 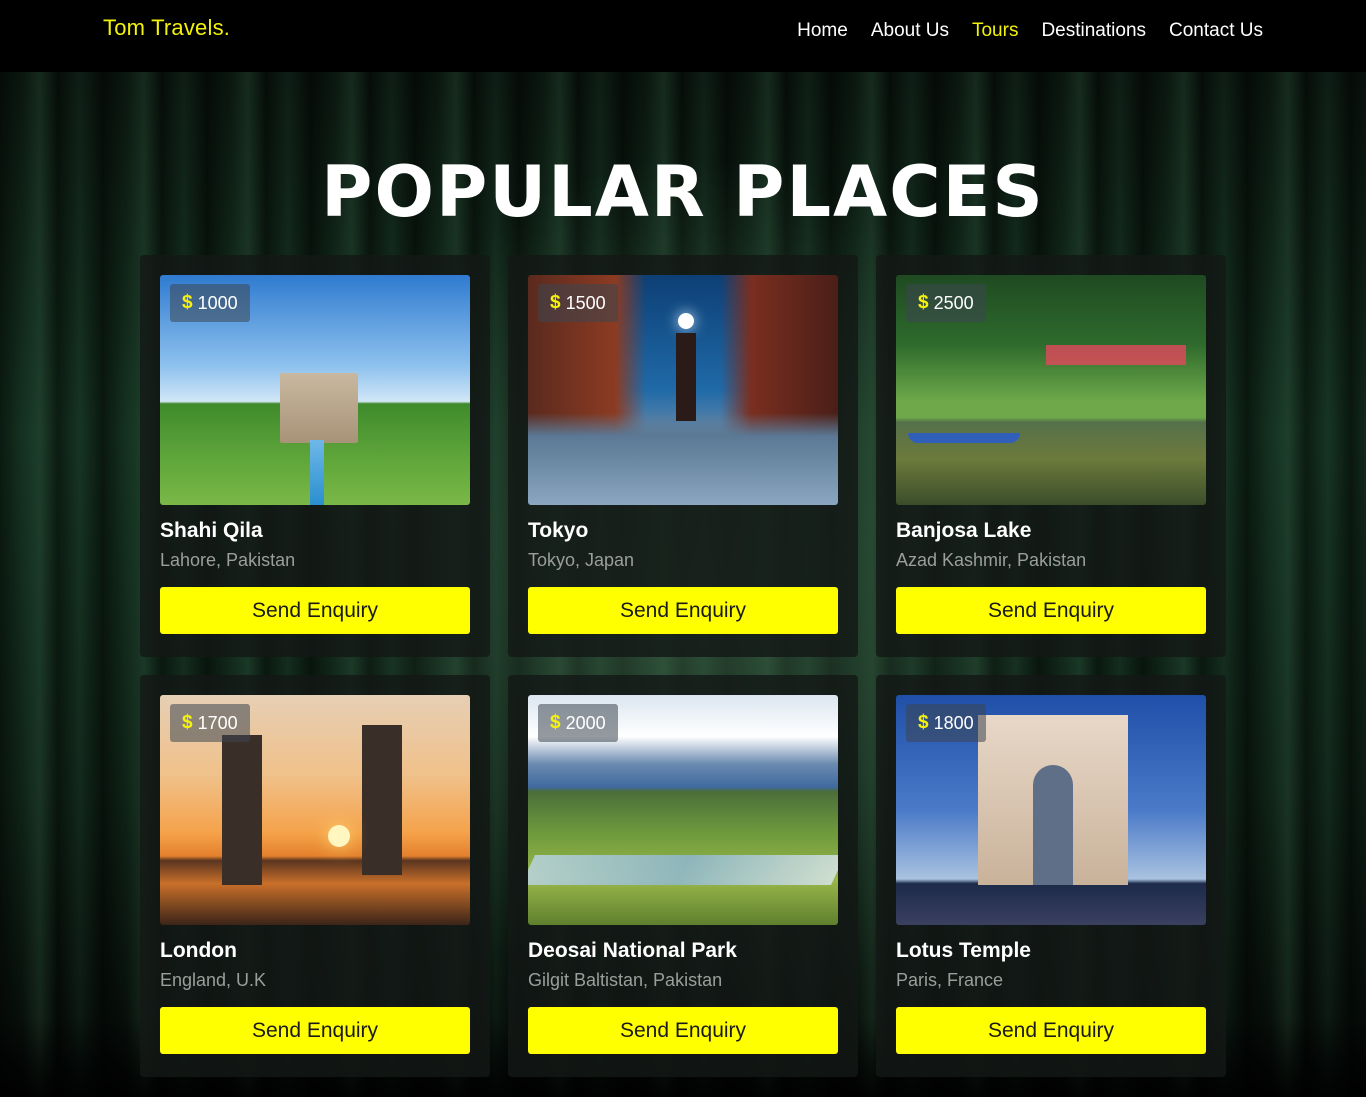 What do you see at coordinates (953, 302) in the screenshot?
I see `price-value: 2500` at bounding box center [953, 302].